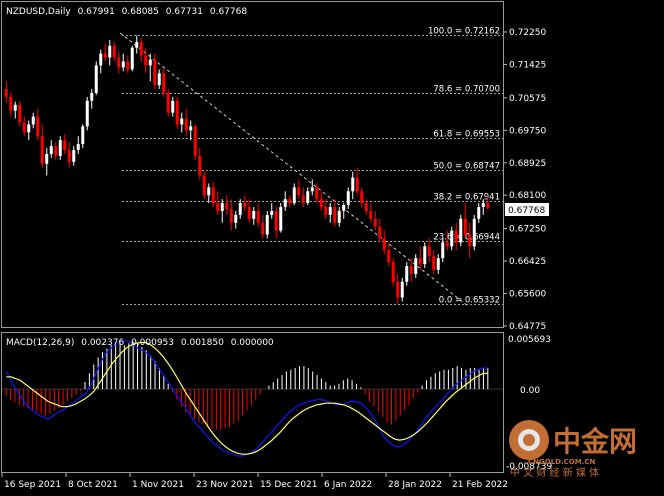 This screenshot has width=664, height=496. I want to click on watermark-brand: 中金网, so click(595, 441).